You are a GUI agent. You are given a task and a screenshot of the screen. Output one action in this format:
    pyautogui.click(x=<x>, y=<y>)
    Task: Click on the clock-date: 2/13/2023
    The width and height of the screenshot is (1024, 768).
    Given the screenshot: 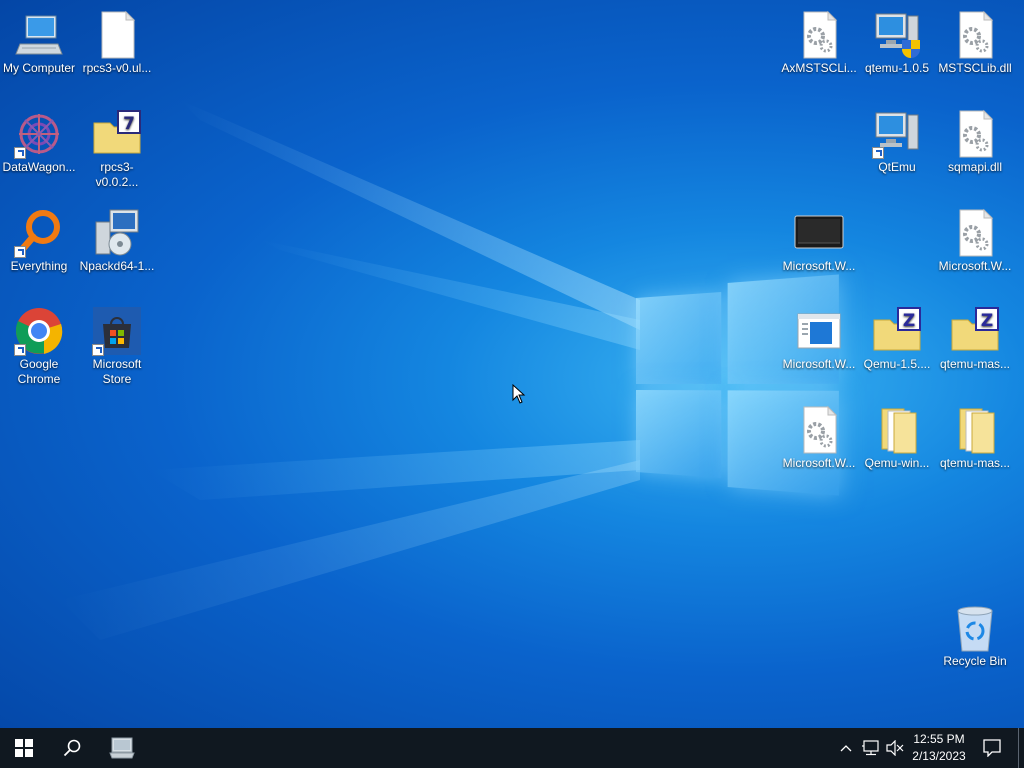 What is the action you would take?
    pyautogui.click(x=939, y=756)
    